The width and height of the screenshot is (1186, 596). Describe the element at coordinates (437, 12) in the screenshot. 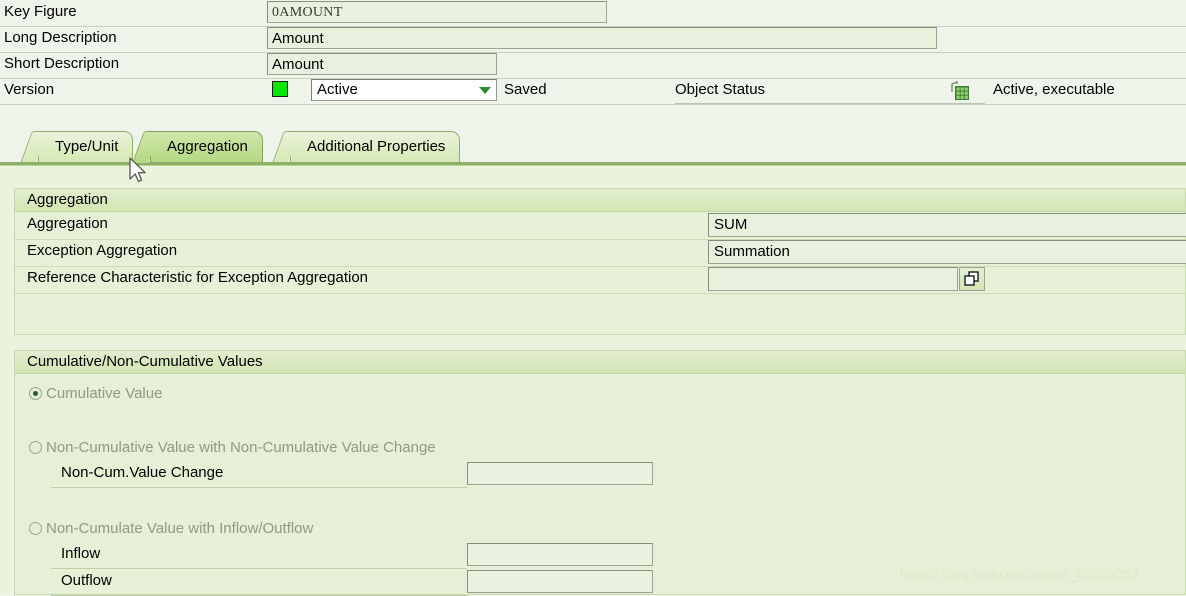

I see `key-figure-field: 0AMOUNT` at that location.